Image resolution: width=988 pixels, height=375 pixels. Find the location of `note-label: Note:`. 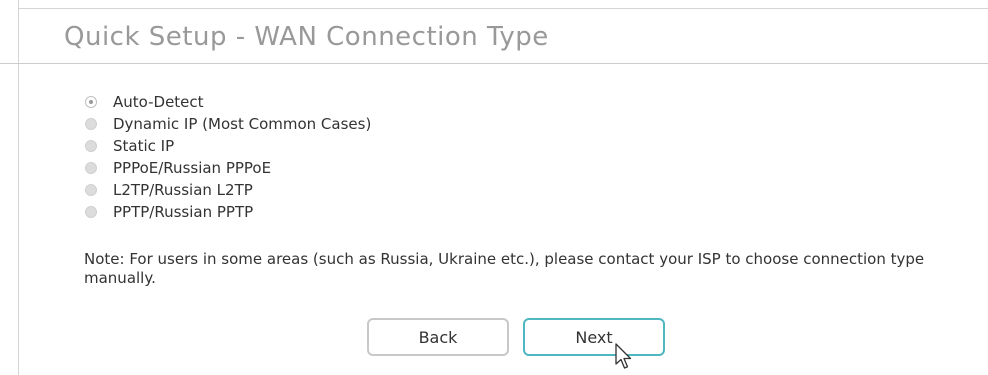

note-label: Note: is located at coordinates (104, 259).